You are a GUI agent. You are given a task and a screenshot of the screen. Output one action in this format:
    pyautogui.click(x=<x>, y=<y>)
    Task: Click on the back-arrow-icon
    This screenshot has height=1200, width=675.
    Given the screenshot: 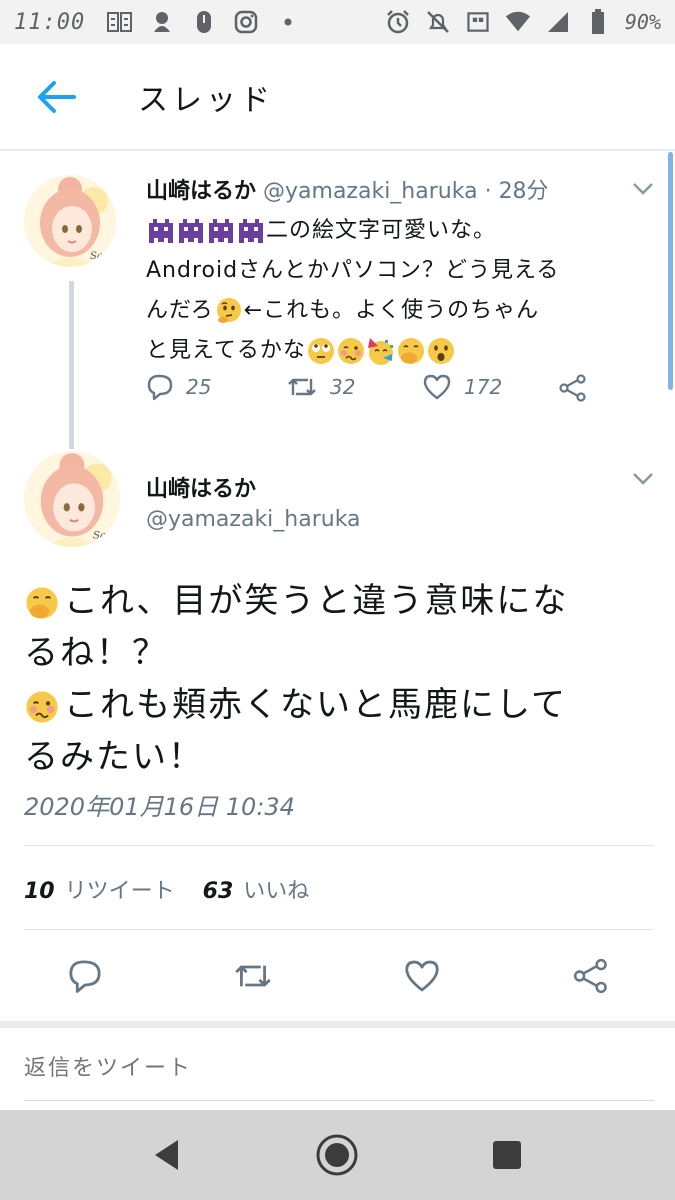 What is the action you would take?
    pyautogui.click(x=57, y=96)
    